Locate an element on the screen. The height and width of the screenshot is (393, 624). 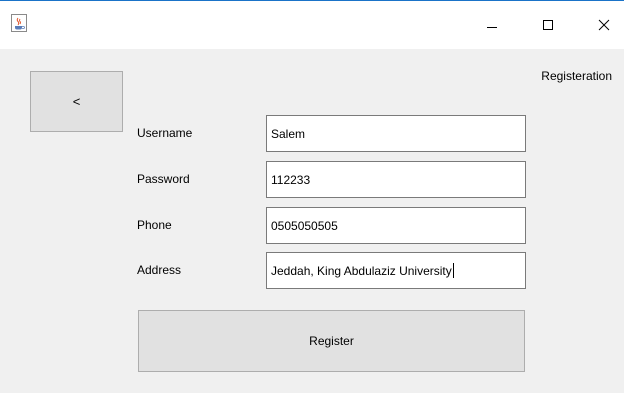
username-field: Salem is located at coordinates (396, 133).